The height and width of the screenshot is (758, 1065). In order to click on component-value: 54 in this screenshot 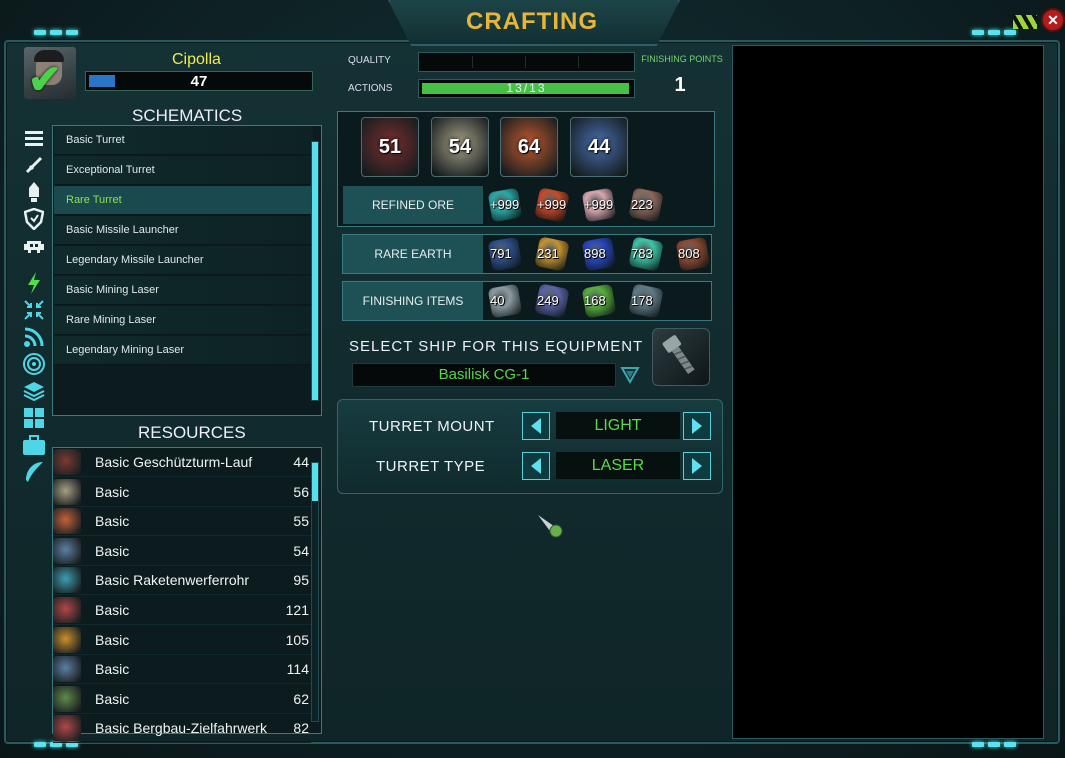, I will do `click(460, 147)`.